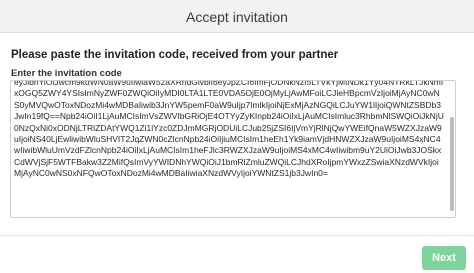 The width and height of the screenshot is (474, 273). What do you see at coordinates (237, 235) in the screenshot?
I see `footer-divider` at bounding box center [237, 235].